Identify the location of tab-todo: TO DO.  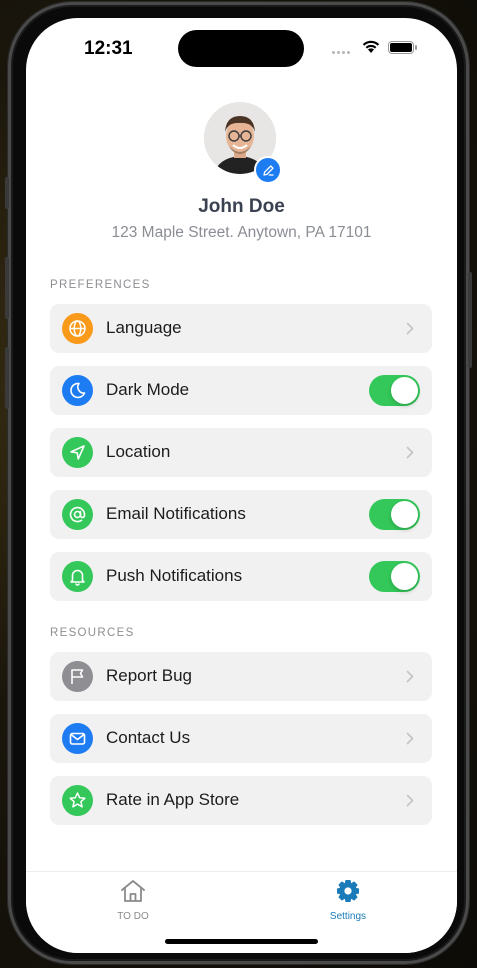
(133, 900).